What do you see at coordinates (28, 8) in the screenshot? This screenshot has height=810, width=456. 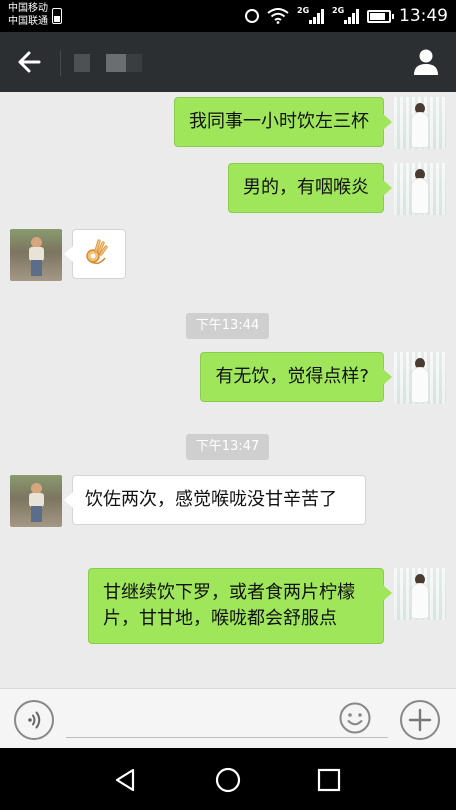 I see `carrier-1: 中国移动` at bounding box center [28, 8].